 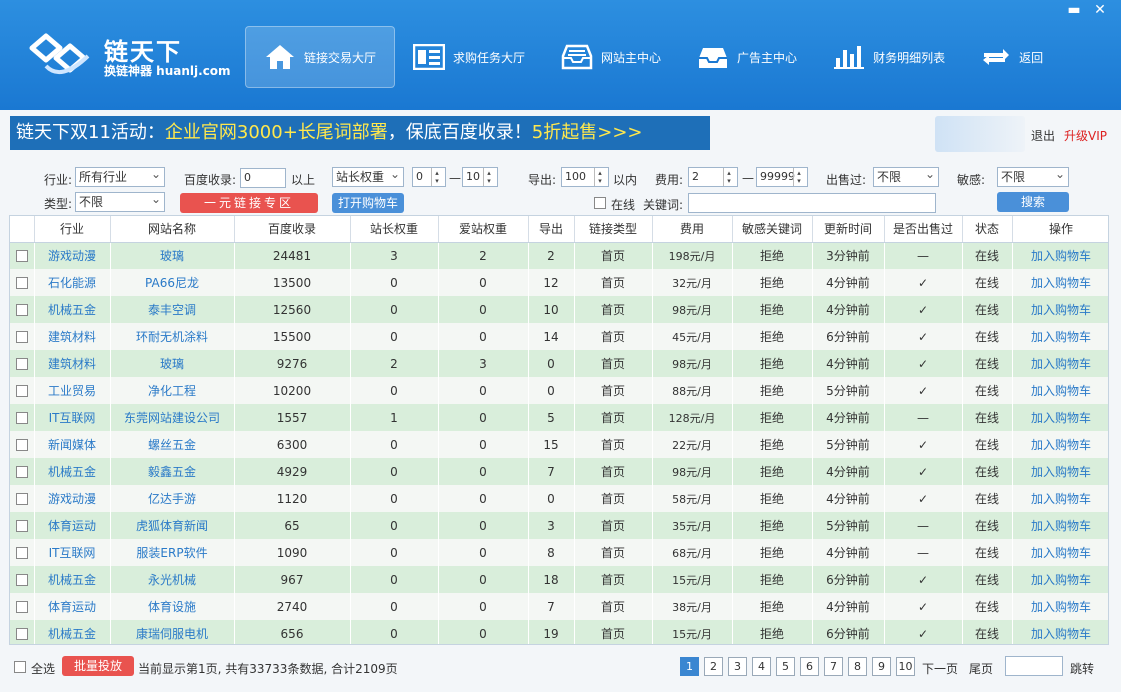 I want to click on page-number-button: 7, so click(x=833, y=666).